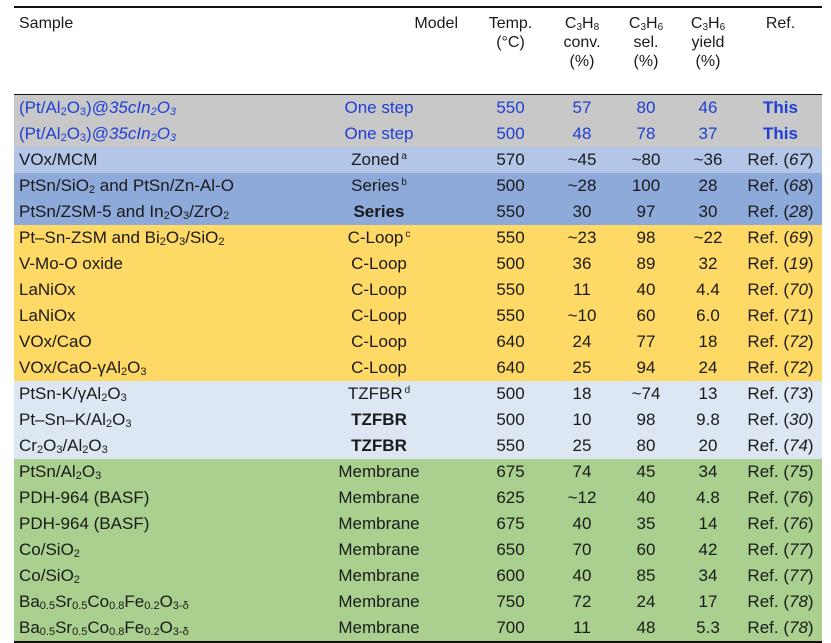  Describe the element at coordinates (582, 24) in the screenshot. I see `header-conv-line1: C3H8` at that location.